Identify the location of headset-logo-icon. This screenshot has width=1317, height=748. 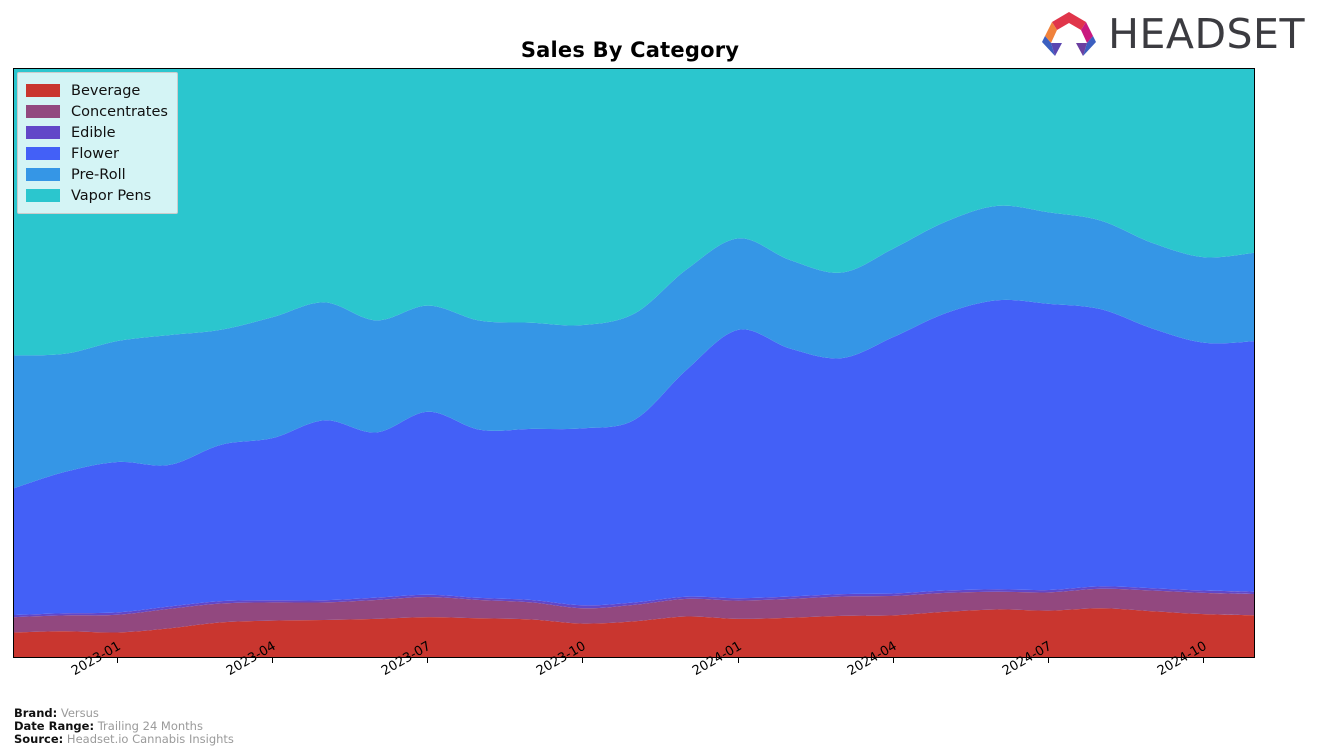
(1069, 34).